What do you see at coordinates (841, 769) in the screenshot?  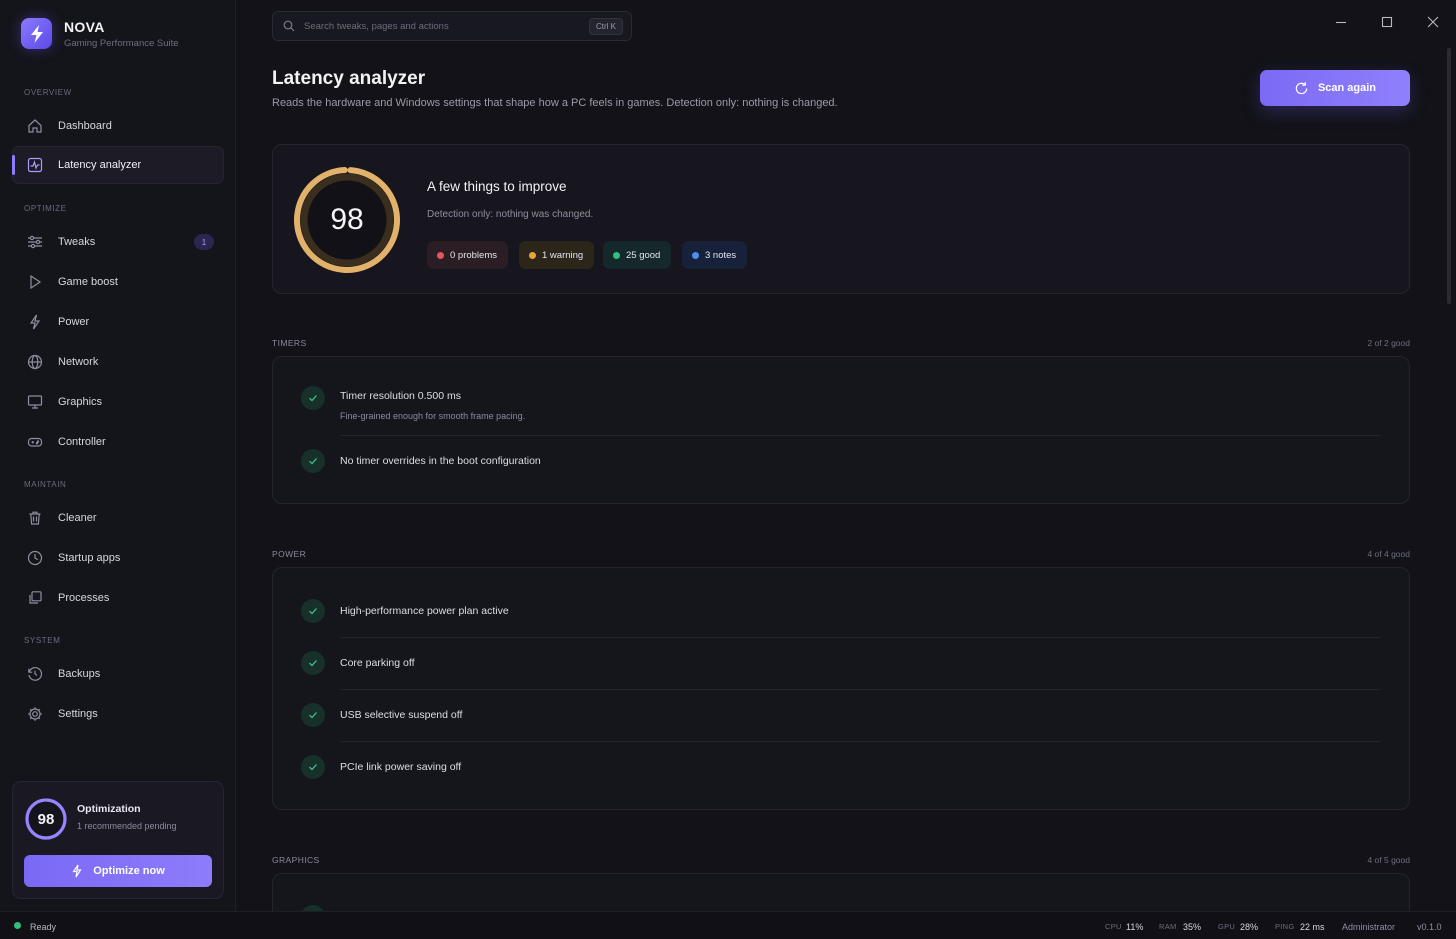 I see `list-item: PCIe link power saving off` at bounding box center [841, 769].